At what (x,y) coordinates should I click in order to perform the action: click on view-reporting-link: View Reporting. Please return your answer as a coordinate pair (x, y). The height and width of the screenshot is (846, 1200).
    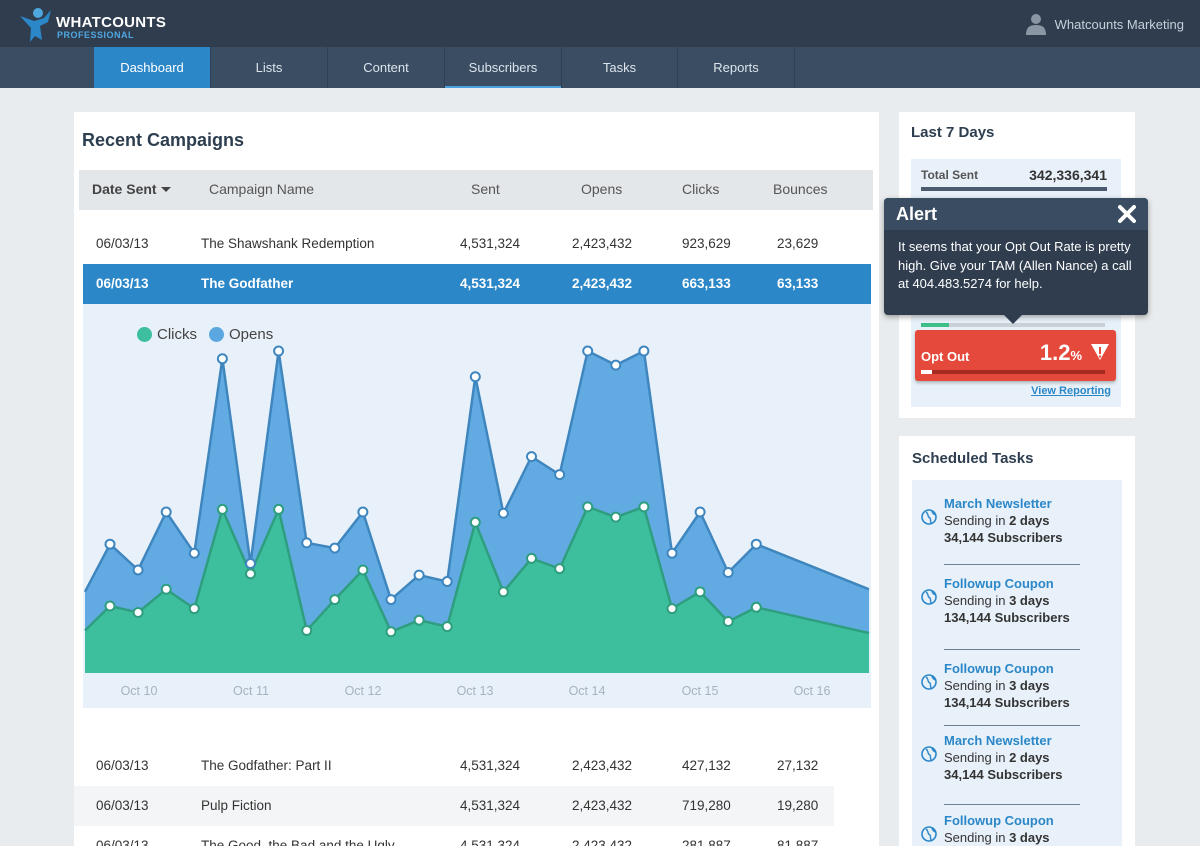
    Looking at the image, I should click on (1071, 391).